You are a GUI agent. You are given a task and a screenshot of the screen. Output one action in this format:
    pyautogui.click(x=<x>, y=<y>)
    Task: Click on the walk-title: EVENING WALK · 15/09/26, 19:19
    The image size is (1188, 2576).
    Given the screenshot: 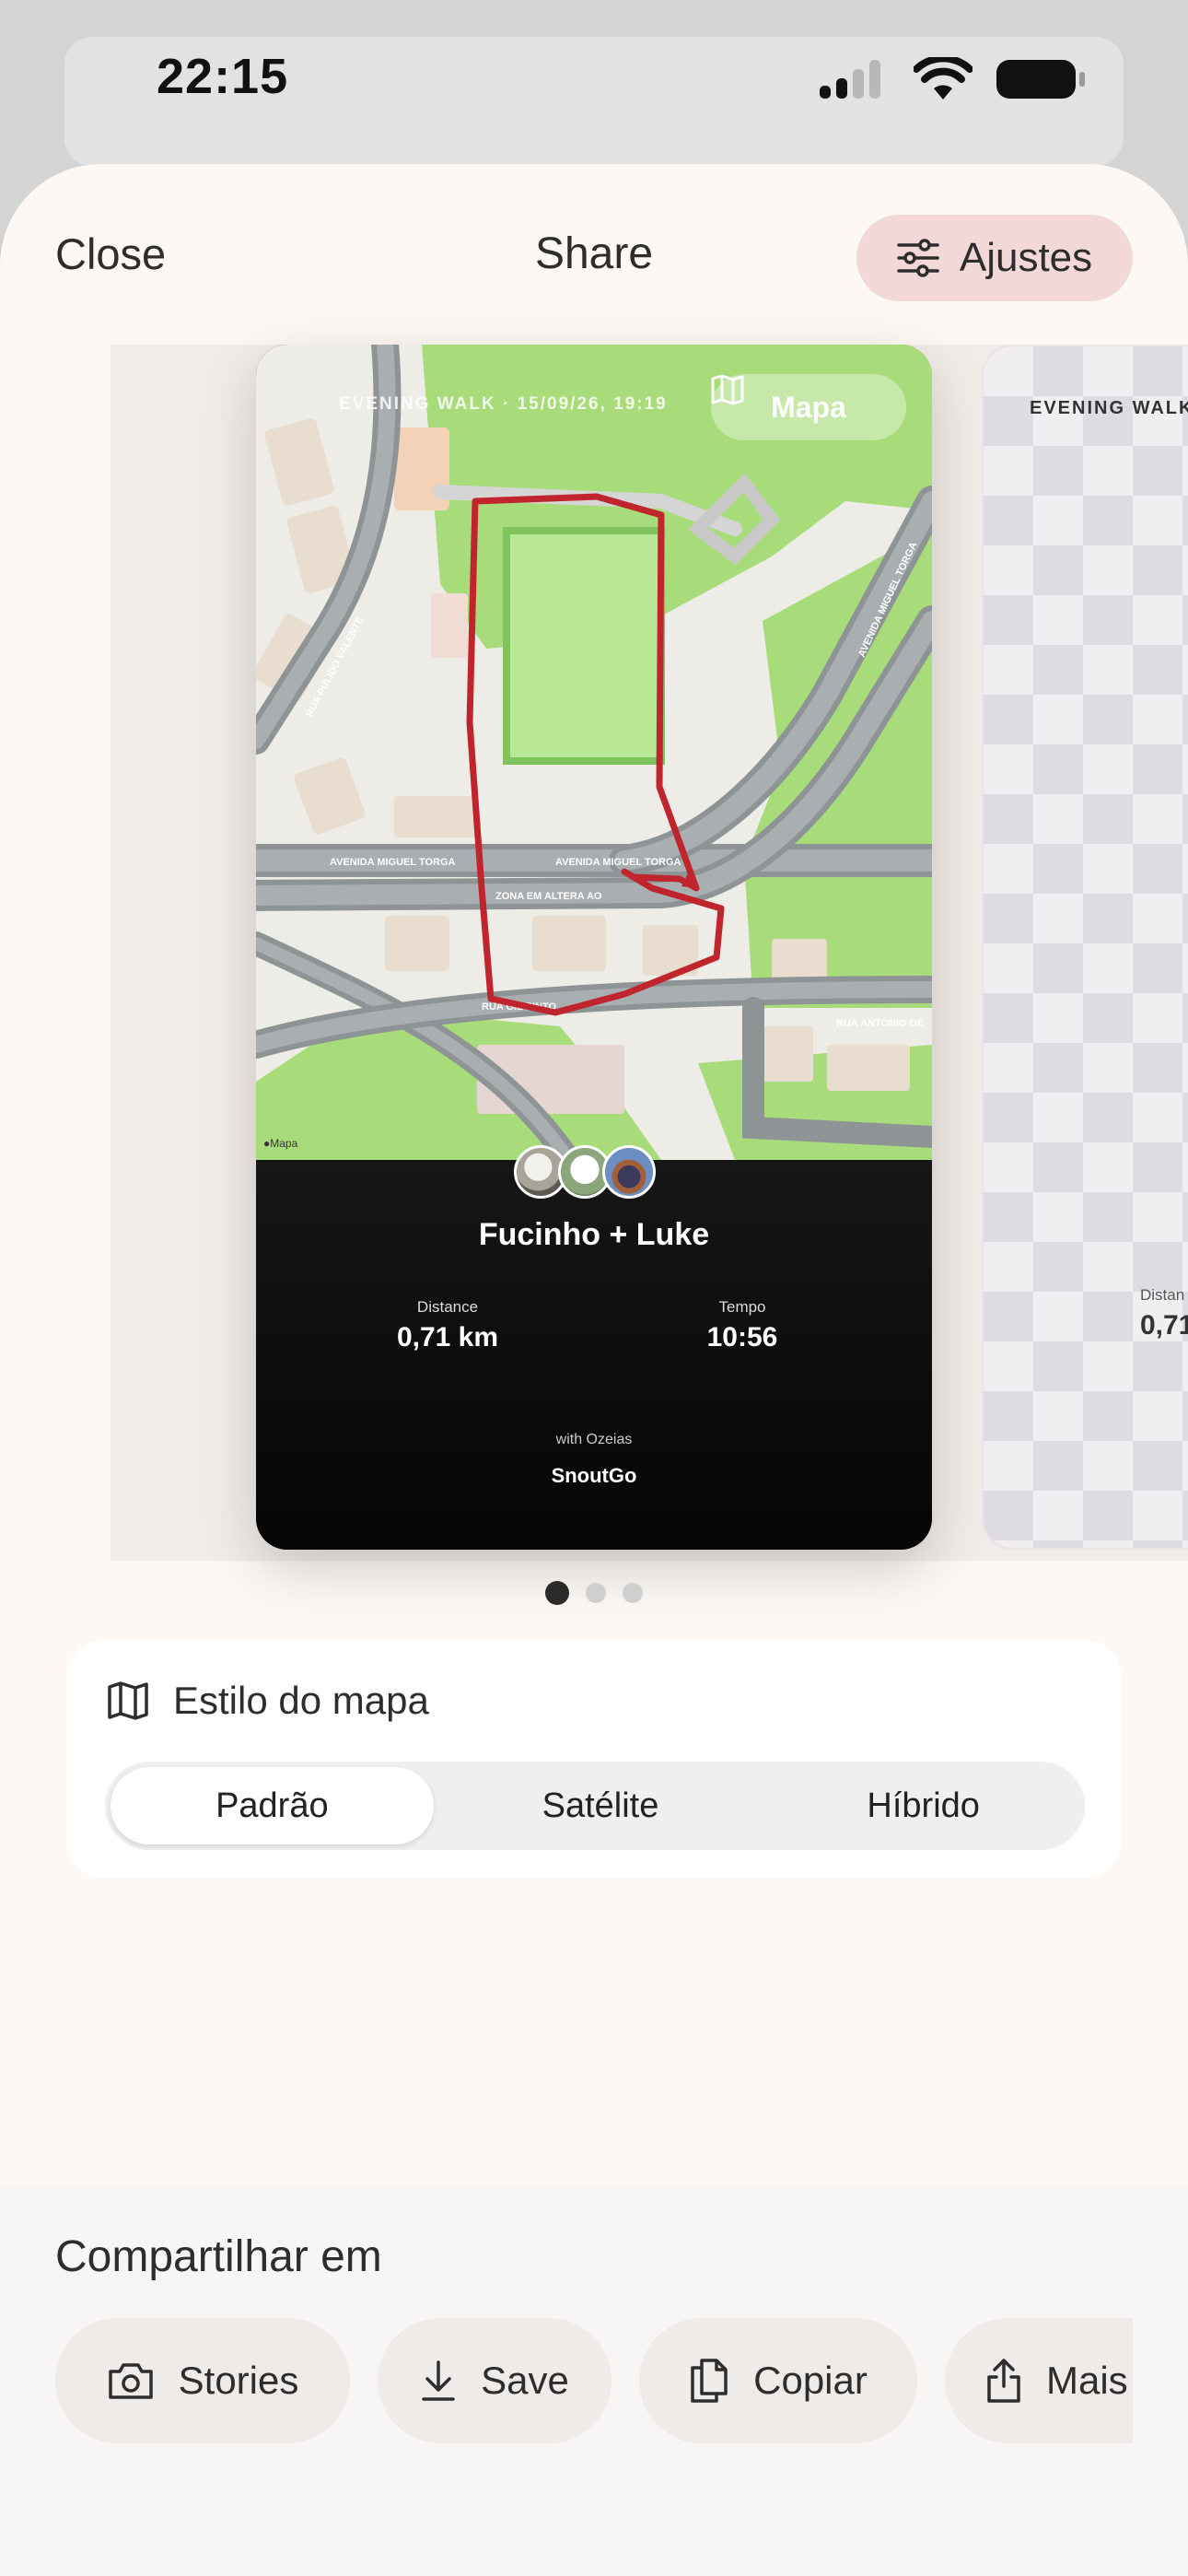 What is the action you would take?
    pyautogui.click(x=503, y=404)
    